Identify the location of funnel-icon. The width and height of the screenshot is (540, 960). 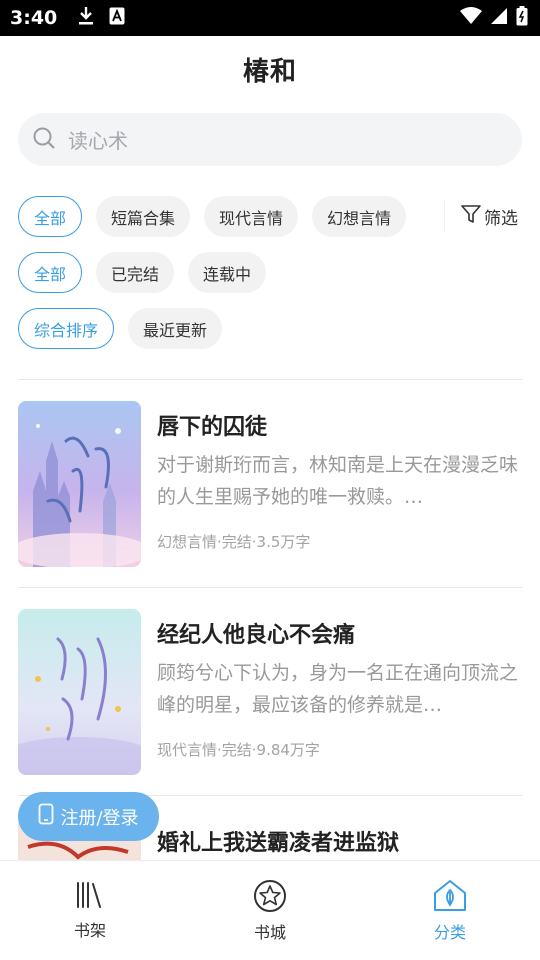
(471, 216).